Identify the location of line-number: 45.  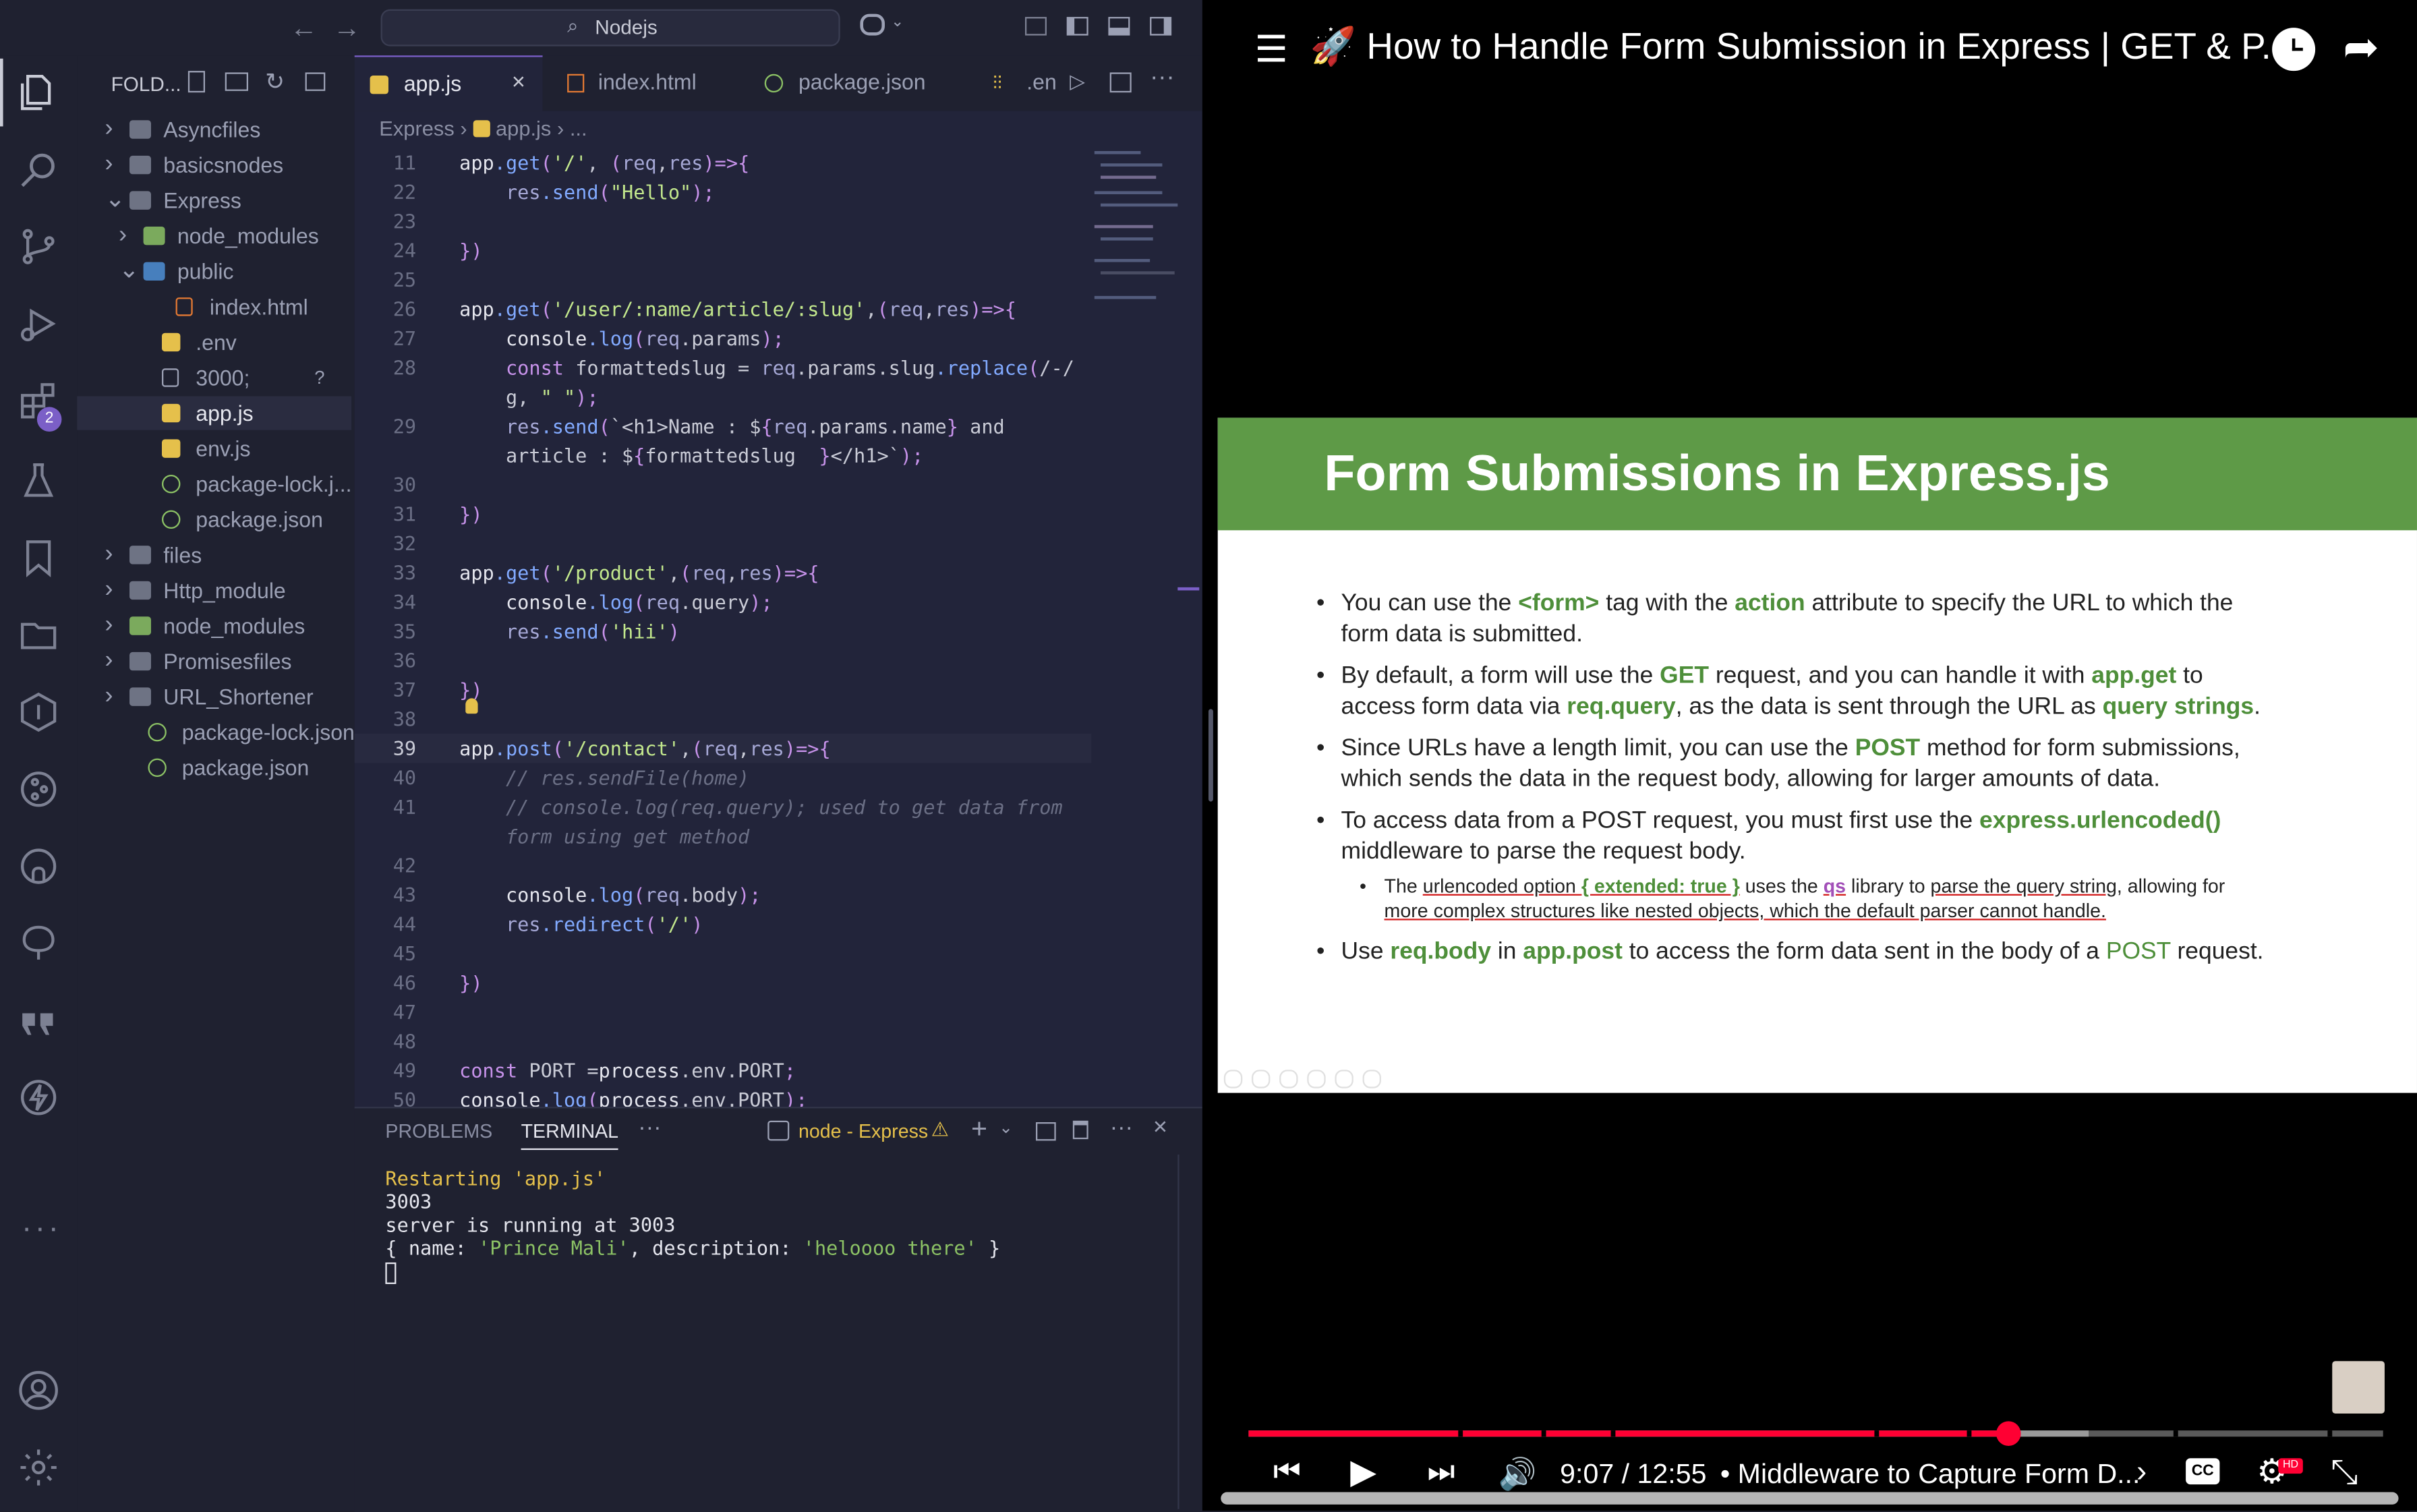
(404, 953).